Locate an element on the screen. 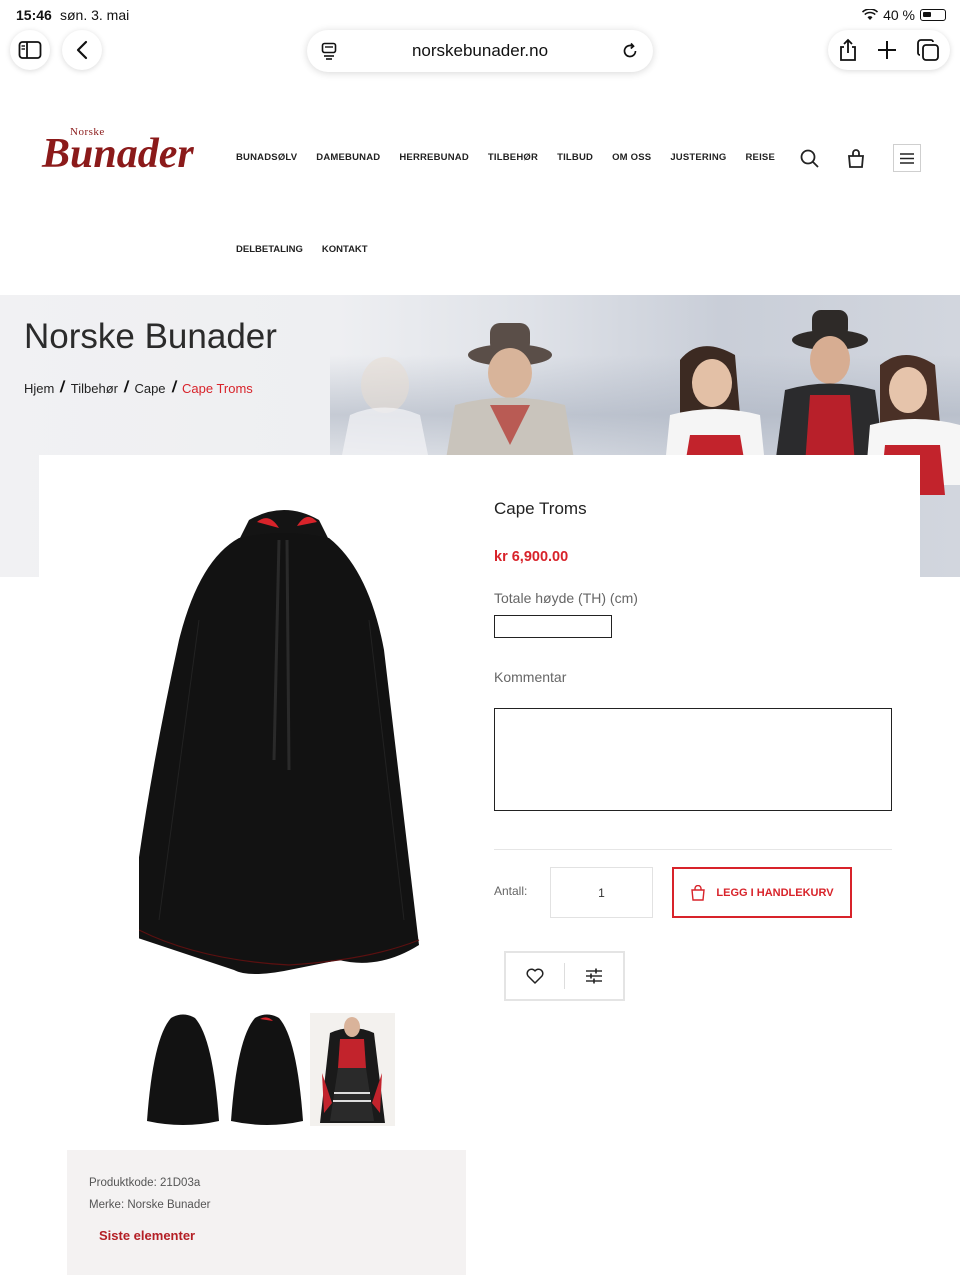 This screenshot has width=960, height=1280. product-price: kr 6,900.00 is located at coordinates (531, 557).